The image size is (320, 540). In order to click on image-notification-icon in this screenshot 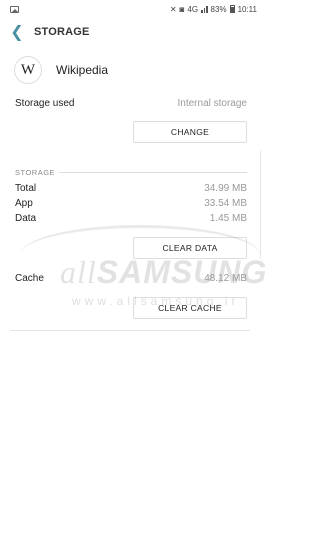, I will do `click(14, 9)`.